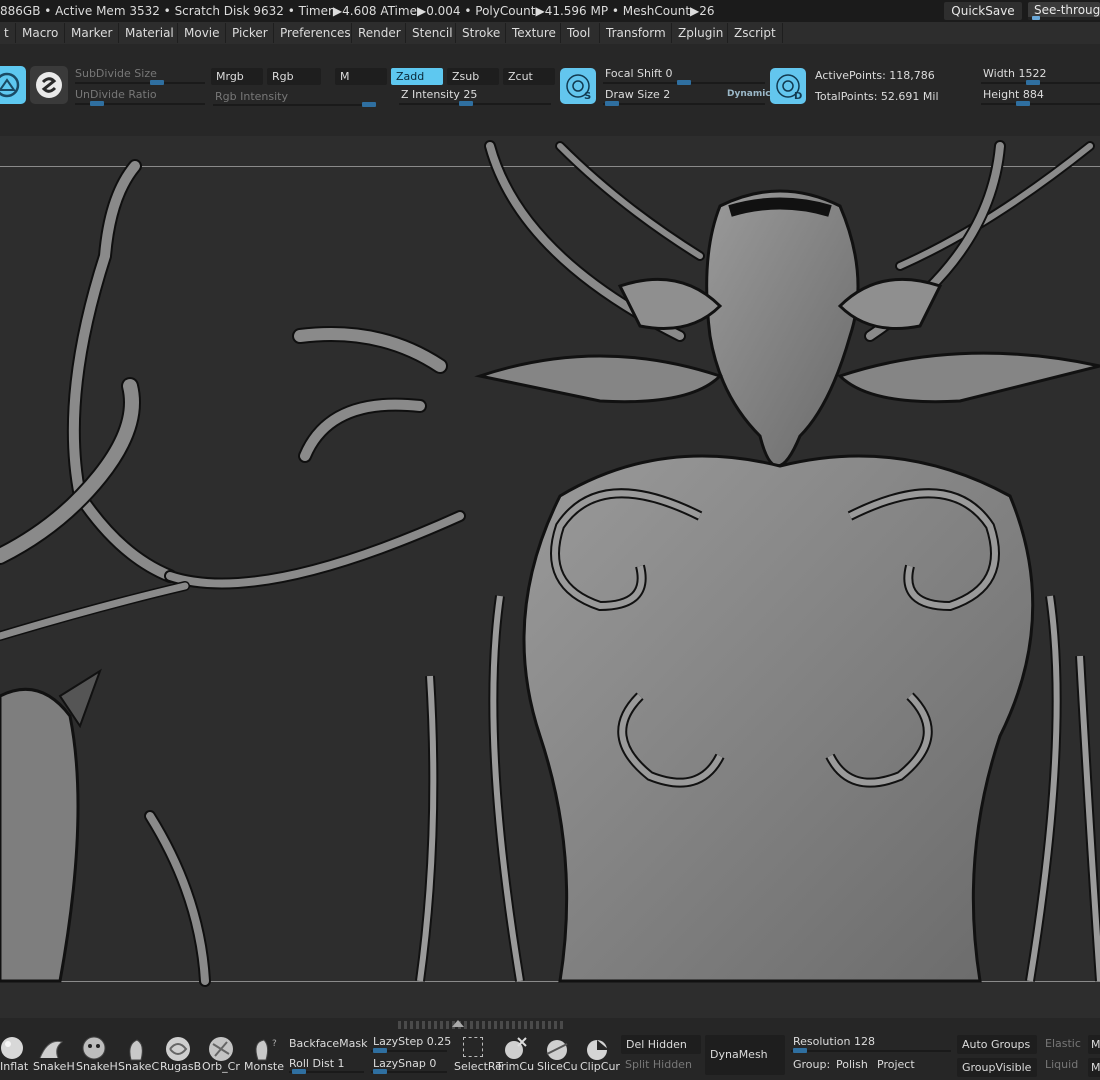 This screenshot has width=1100, height=1080. What do you see at coordinates (635, 33) in the screenshot?
I see `menu-item-transform: Transform` at bounding box center [635, 33].